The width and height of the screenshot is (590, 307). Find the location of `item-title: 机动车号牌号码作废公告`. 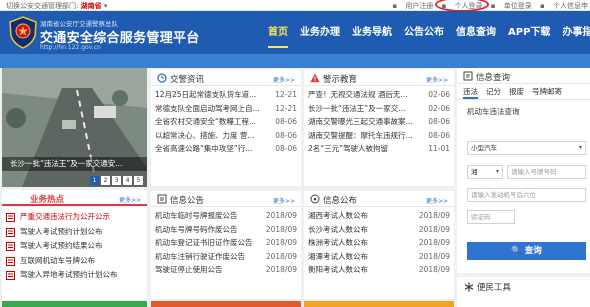

item-title: 机动车号牌号码作废公告 is located at coordinates (196, 230).